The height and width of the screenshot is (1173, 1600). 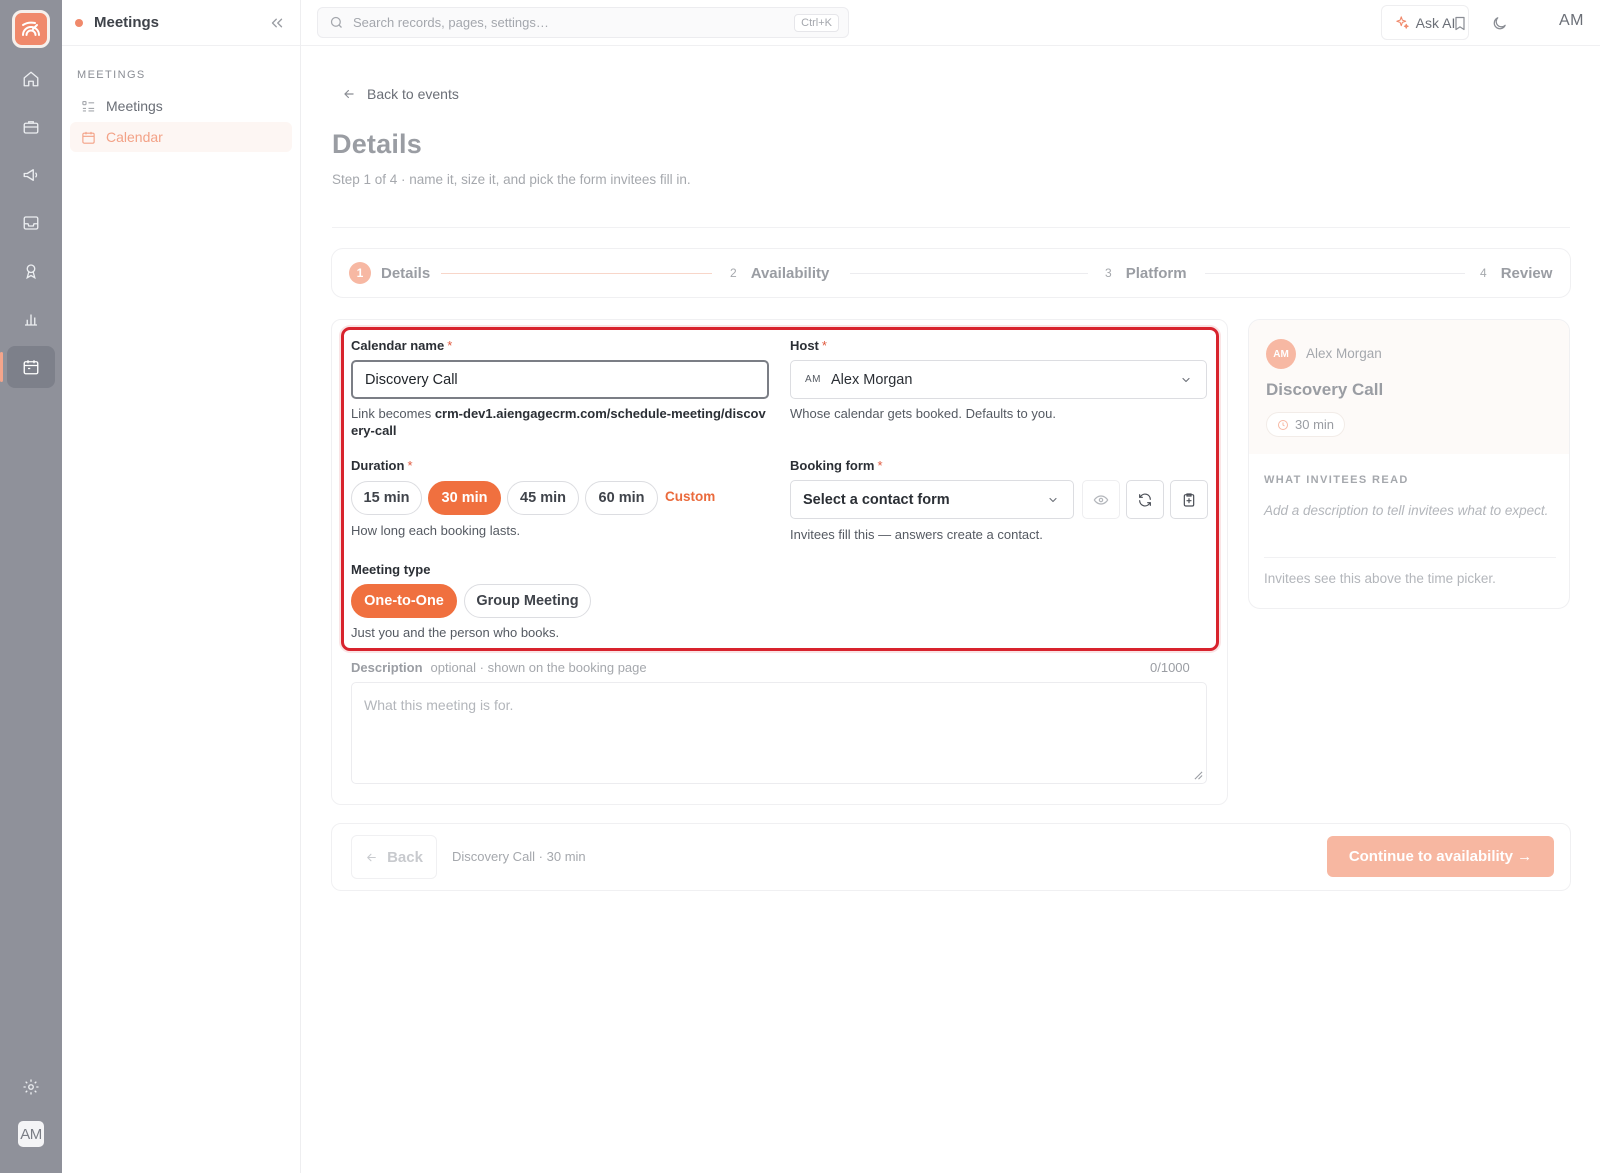 I want to click on step-availability: 2 Availability, so click(x=779, y=273).